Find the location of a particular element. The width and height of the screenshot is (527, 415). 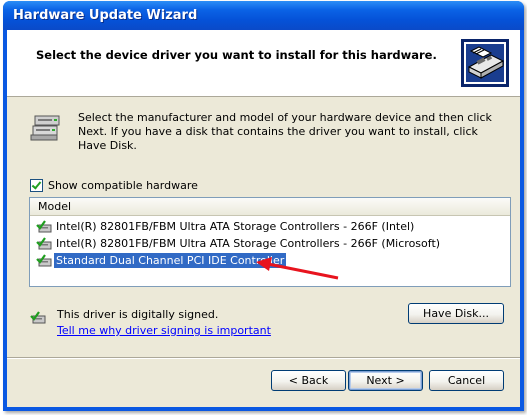

column-header-label: Model is located at coordinates (55, 206).